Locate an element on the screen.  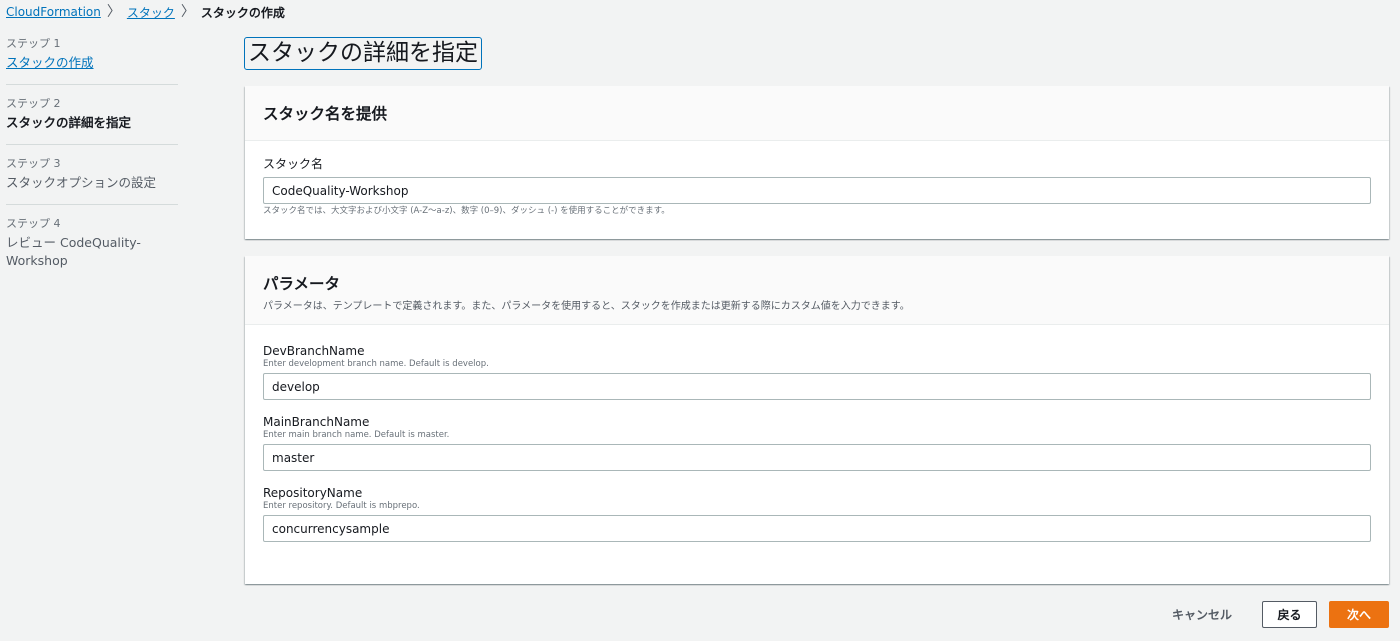
param-name: MainBranchName is located at coordinates (316, 422).